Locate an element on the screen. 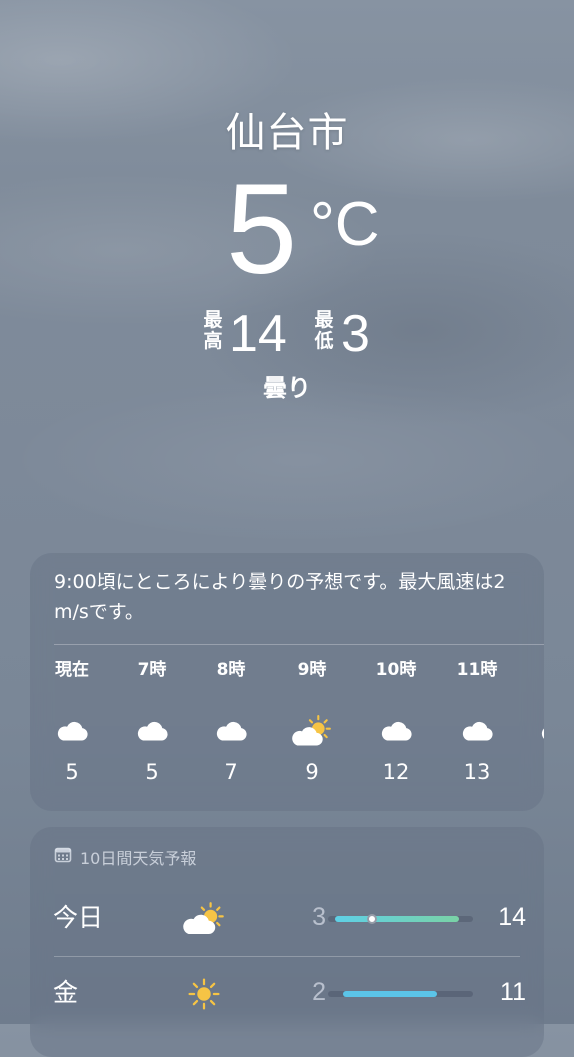 Image resolution: width=574 pixels, height=1057 pixels. high-low-temperatures: 最高 14 最低 3 is located at coordinates (287, 334).